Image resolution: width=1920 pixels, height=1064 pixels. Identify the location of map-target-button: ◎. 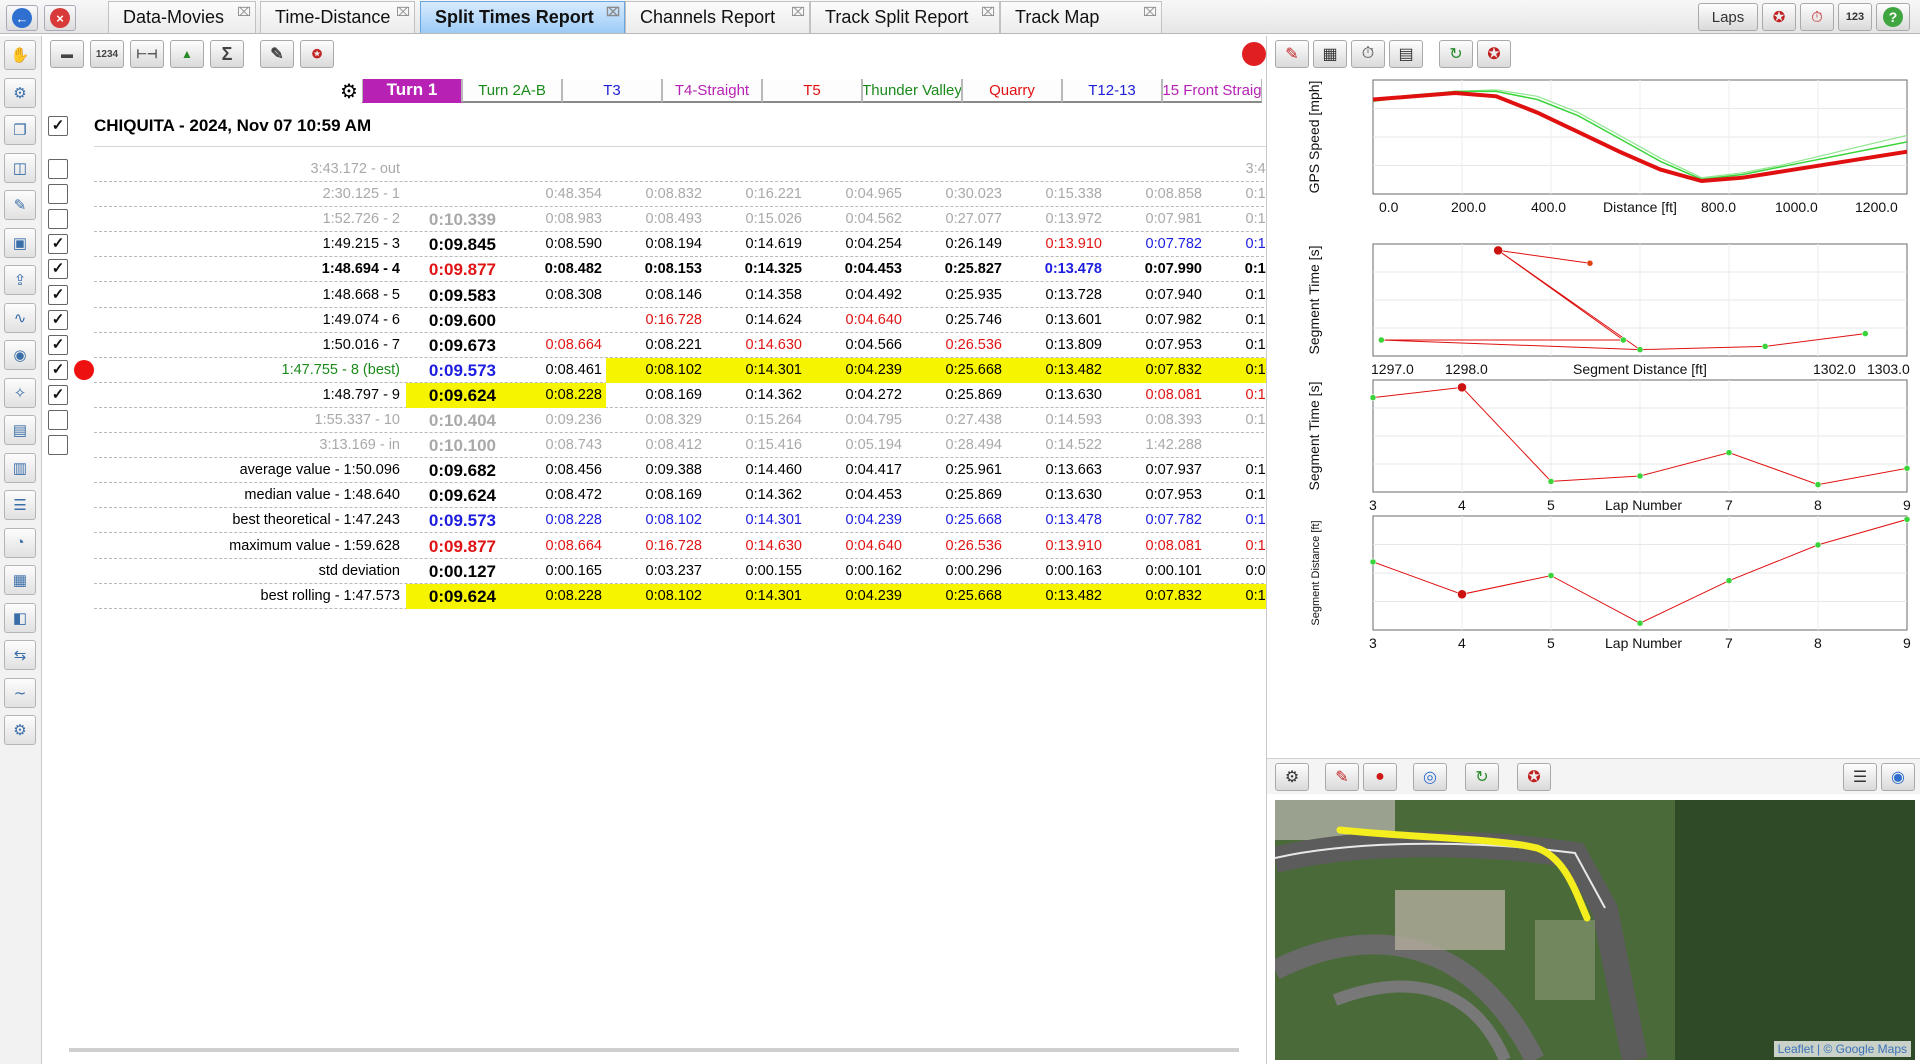
(1430, 777).